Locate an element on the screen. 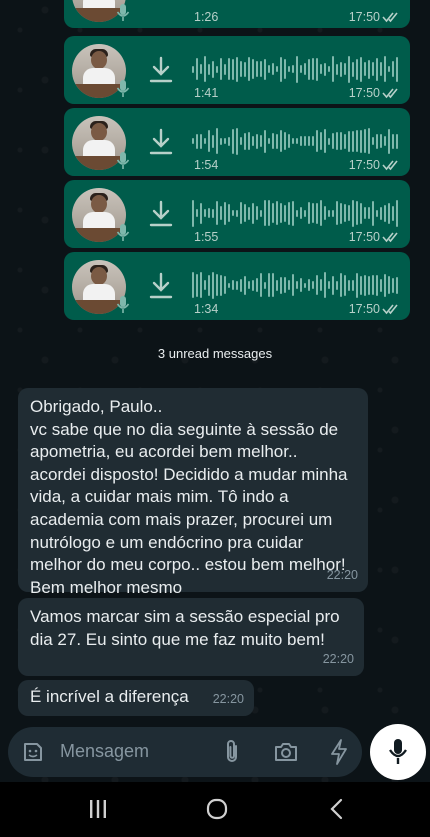  voice-message: 1:55 17:50 is located at coordinates (237, 214).